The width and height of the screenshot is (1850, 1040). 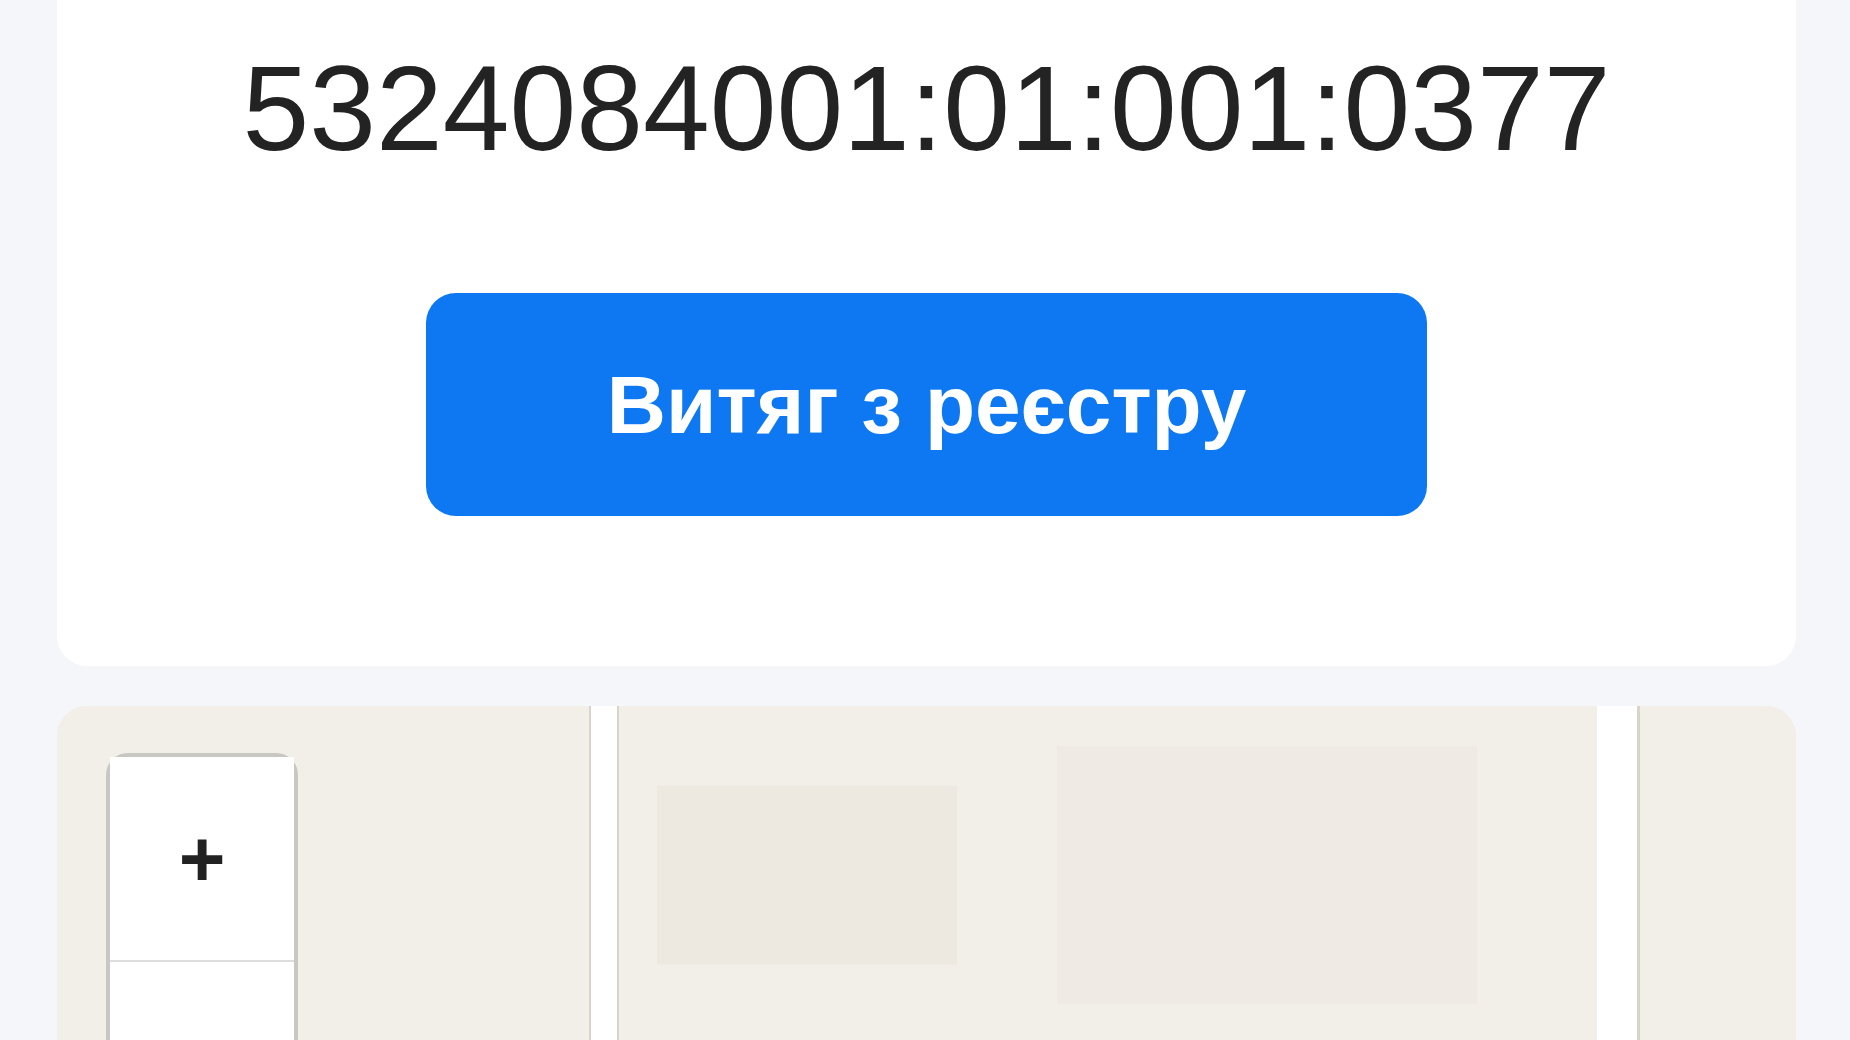 What do you see at coordinates (202, 859) in the screenshot?
I see `zoom-in-button: +` at bounding box center [202, 859].